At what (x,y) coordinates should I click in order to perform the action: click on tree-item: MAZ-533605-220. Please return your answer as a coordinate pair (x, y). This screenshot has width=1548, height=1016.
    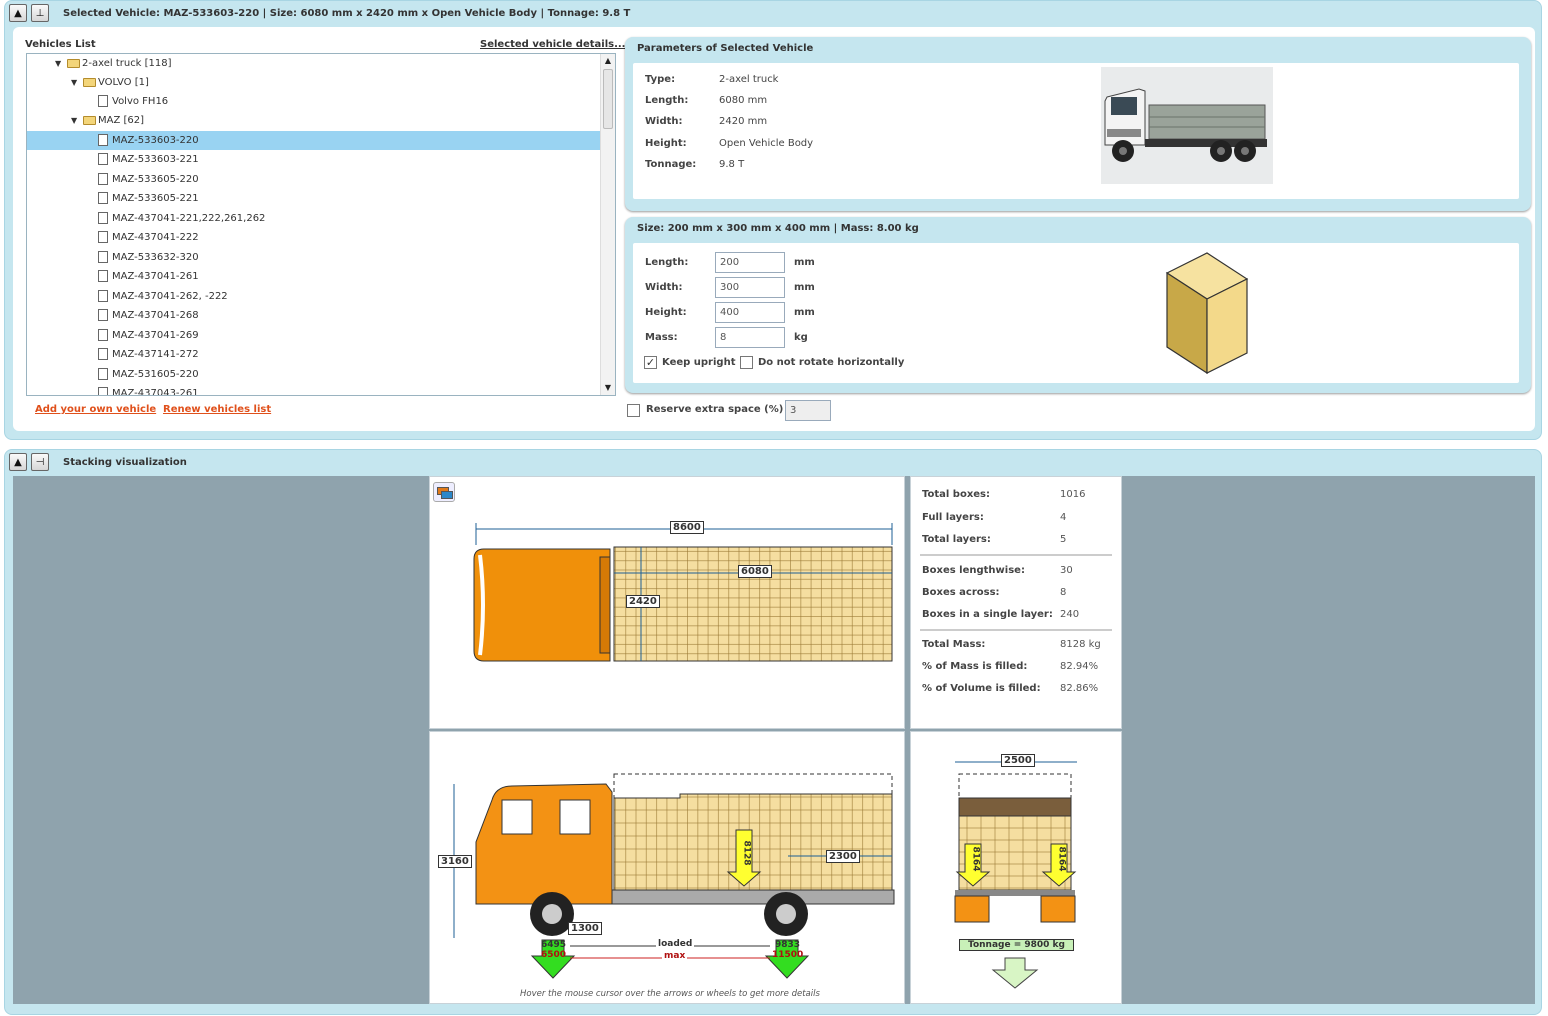
    Looking at the image, I should click on (148, 179).